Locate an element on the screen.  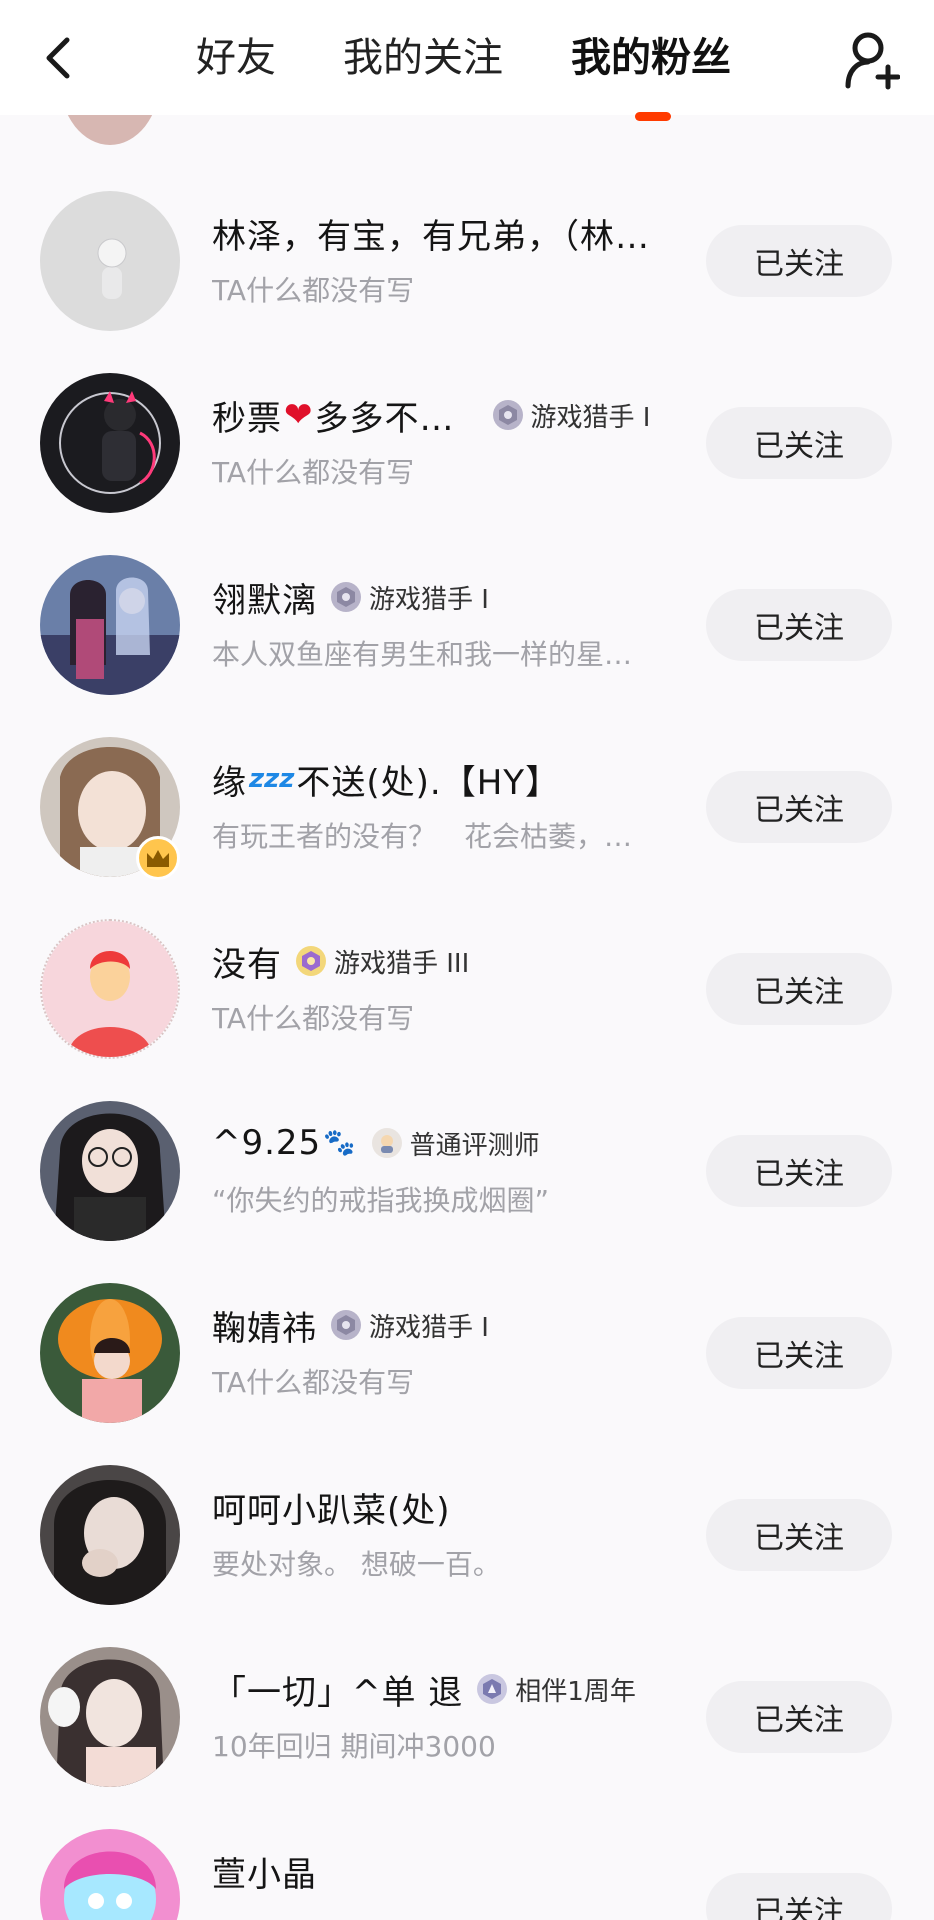
fan-name: 翎默漓 is located at coordinates (264, 600).